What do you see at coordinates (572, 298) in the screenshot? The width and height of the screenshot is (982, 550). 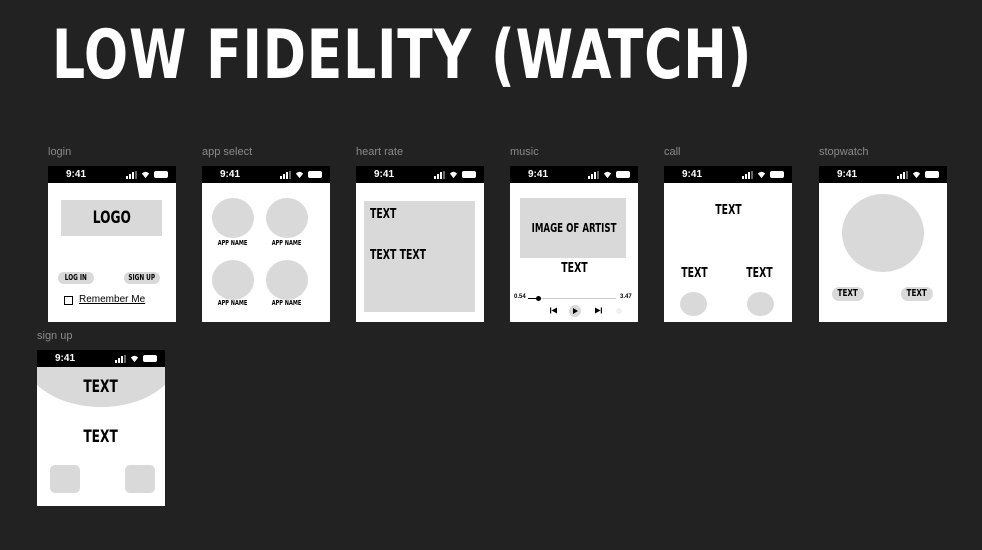 I see `progress-track` at bounding box center [572, 298].